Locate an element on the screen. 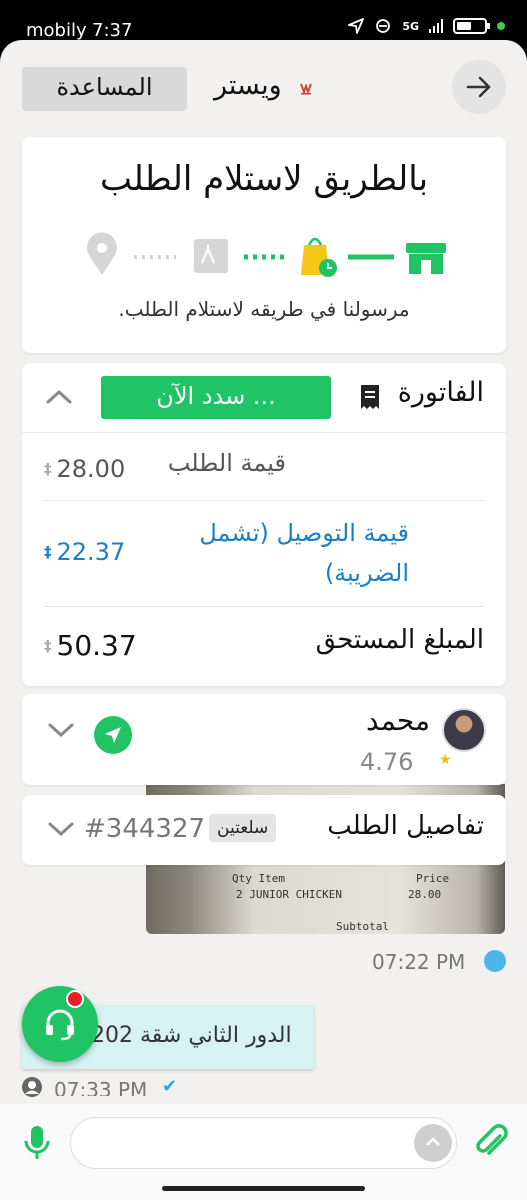 This screenshot has width=527, height=1200. total-due-value: 50.37 is located at coordinates (96, 645).